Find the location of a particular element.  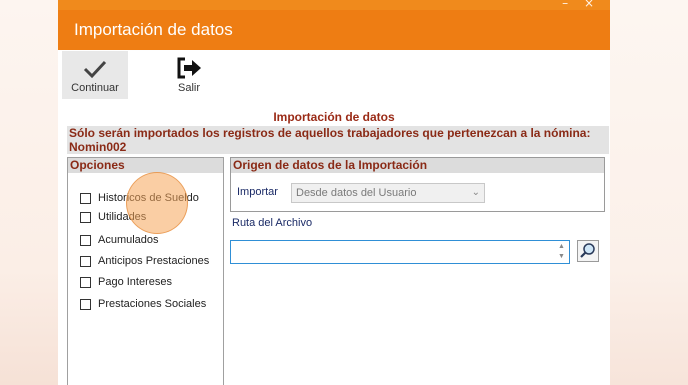

importar-value: Desde datos del Usuario is located at coordinates (356, 193).